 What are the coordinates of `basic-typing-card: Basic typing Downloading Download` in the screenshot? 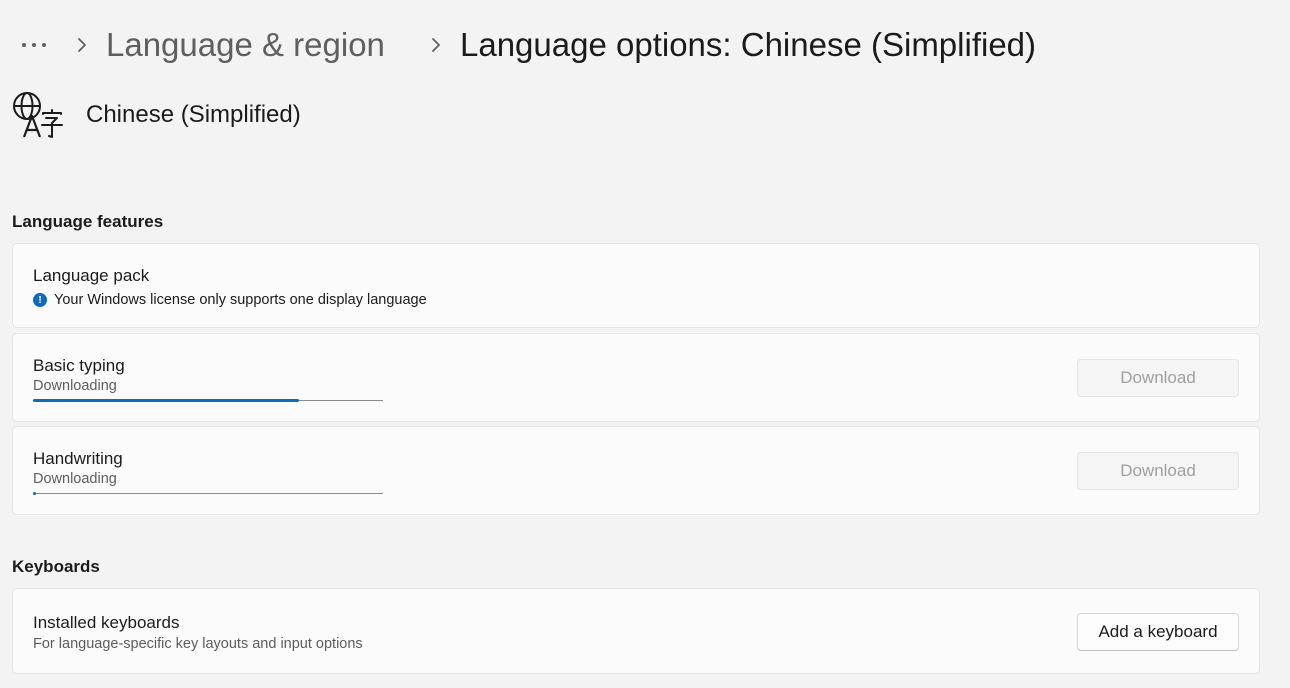 It's located at (636, 377).